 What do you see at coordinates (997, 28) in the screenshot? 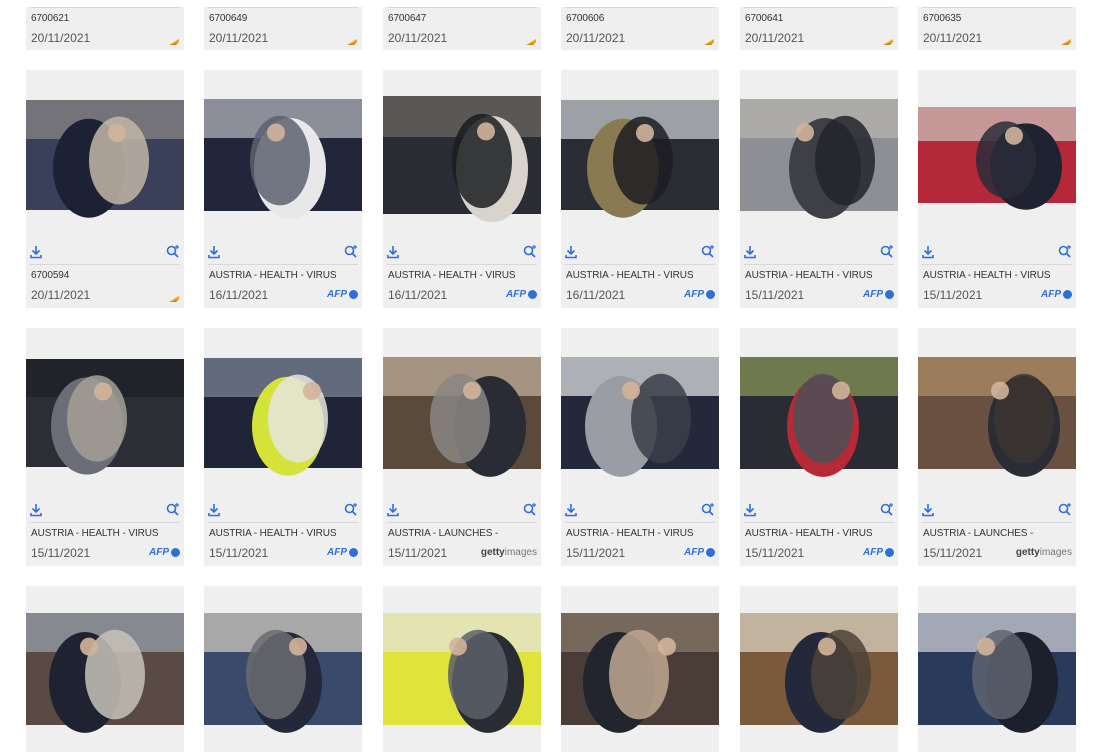
I see `image-card: 6700635 20/11/2021` at bounding box center [997, 28].